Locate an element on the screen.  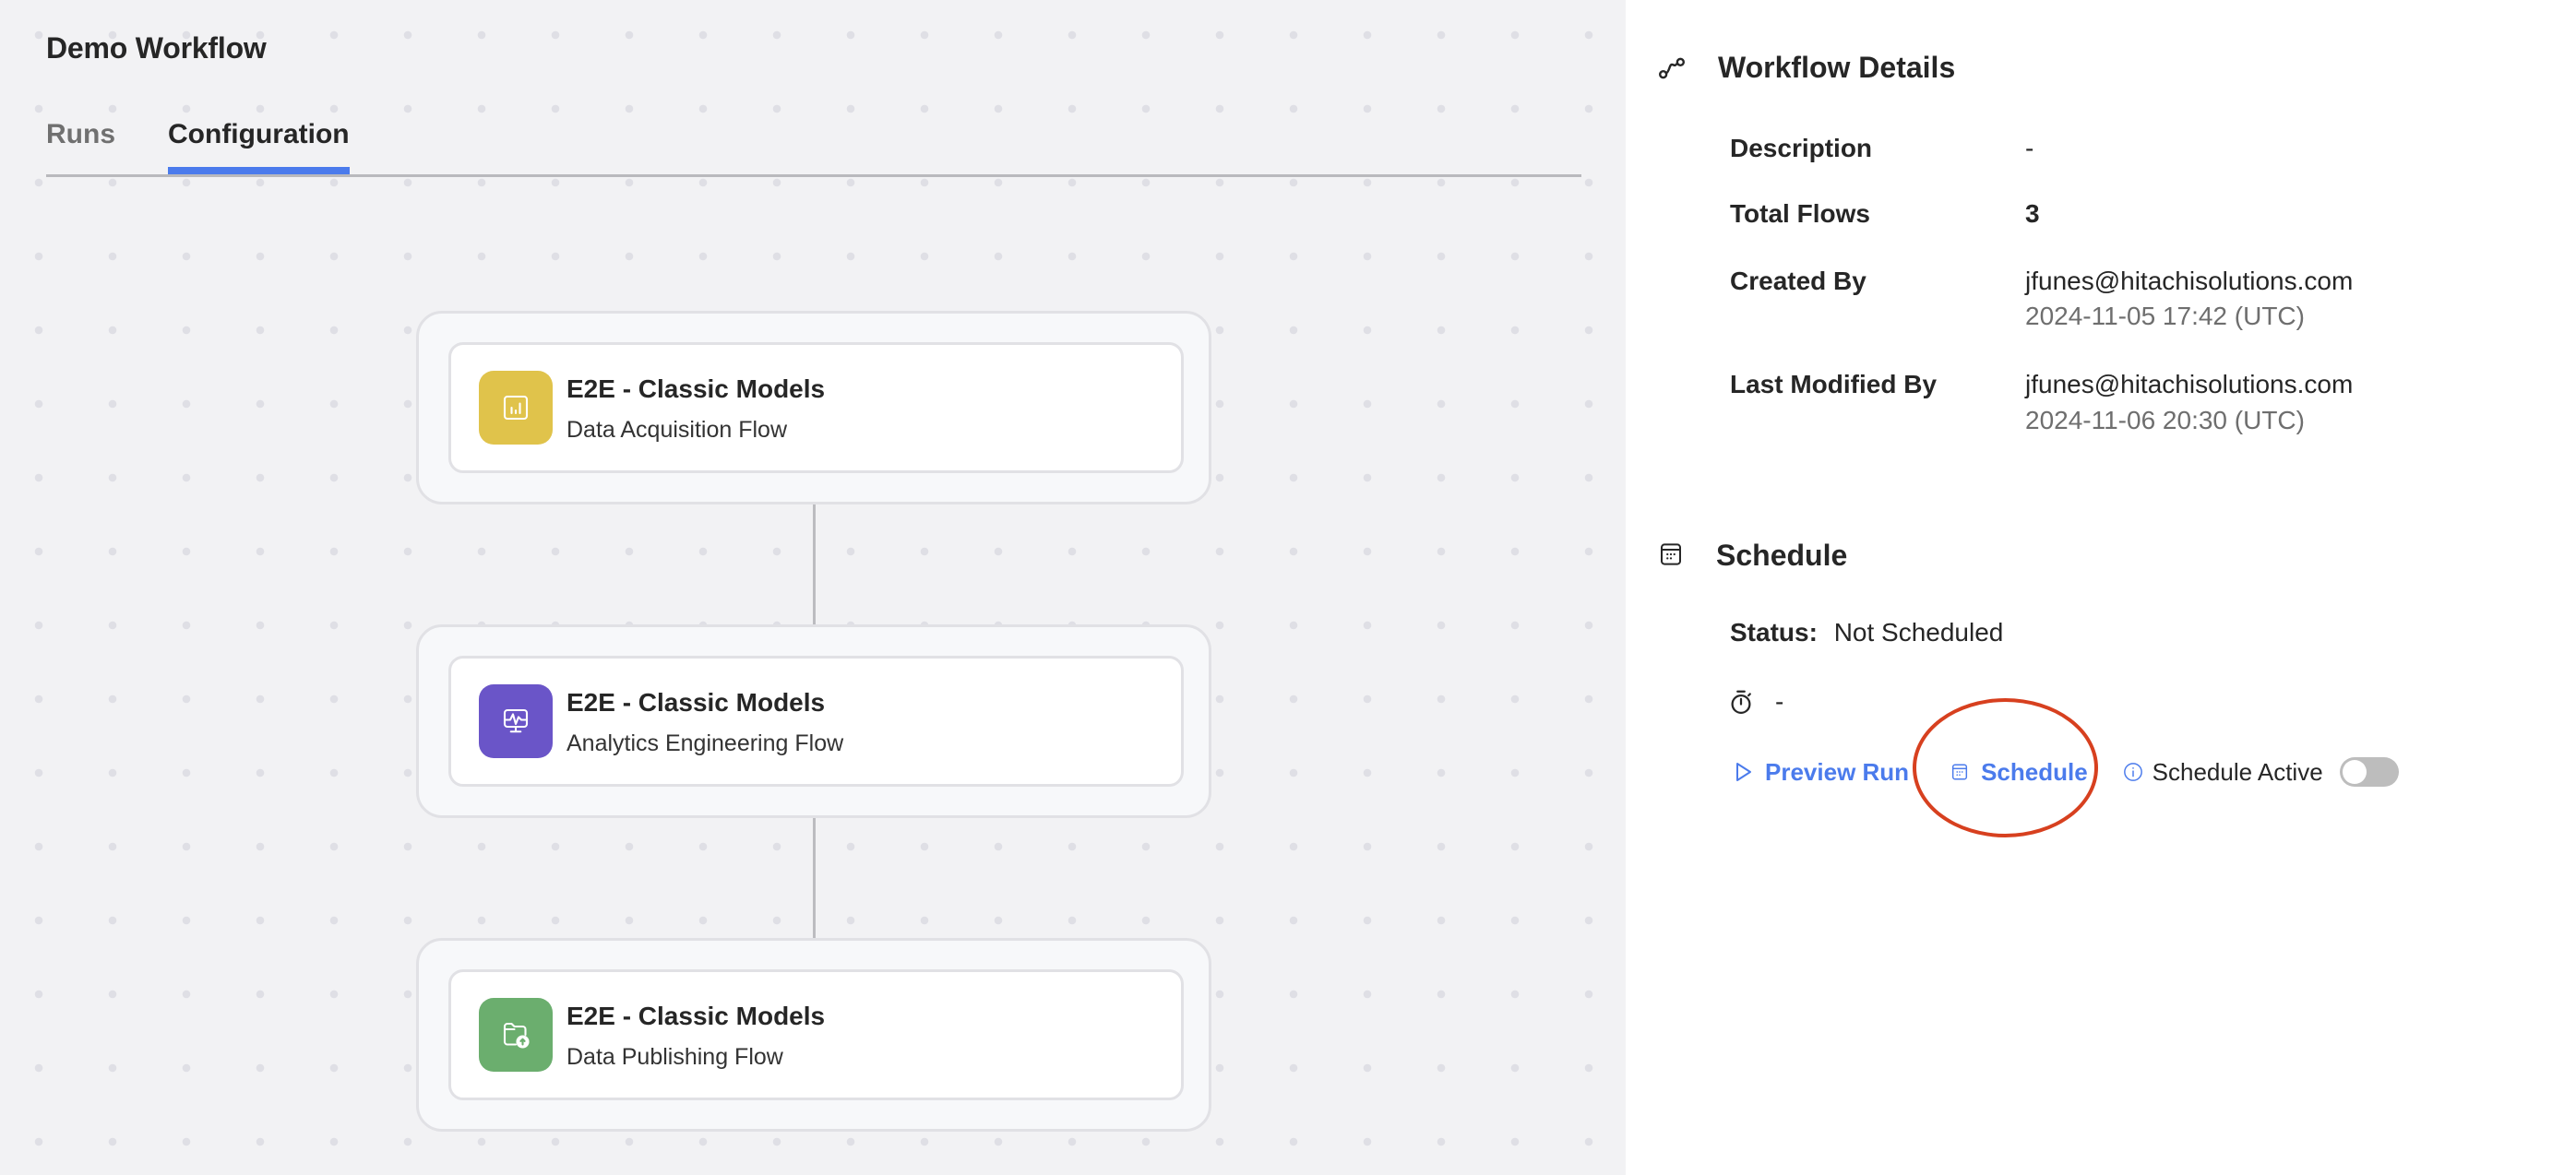
description-label: Description is located at coordinates (1801, 148).